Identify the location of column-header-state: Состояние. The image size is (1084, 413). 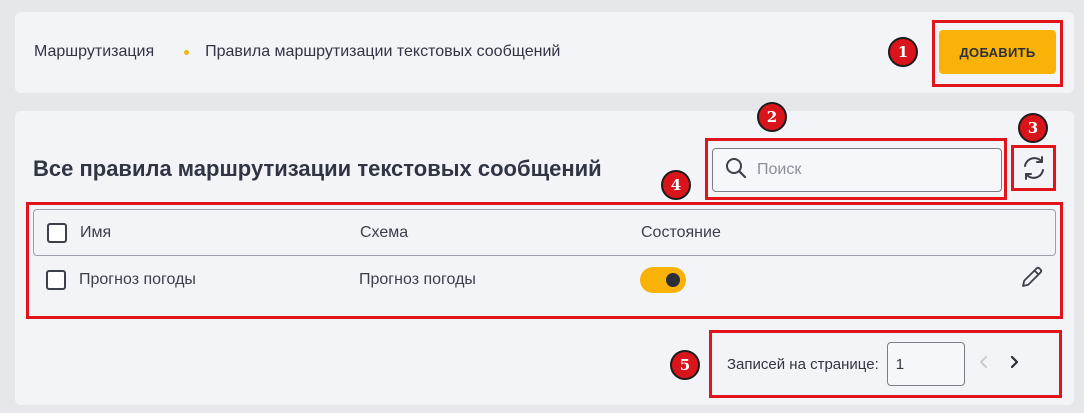
(681, 233).